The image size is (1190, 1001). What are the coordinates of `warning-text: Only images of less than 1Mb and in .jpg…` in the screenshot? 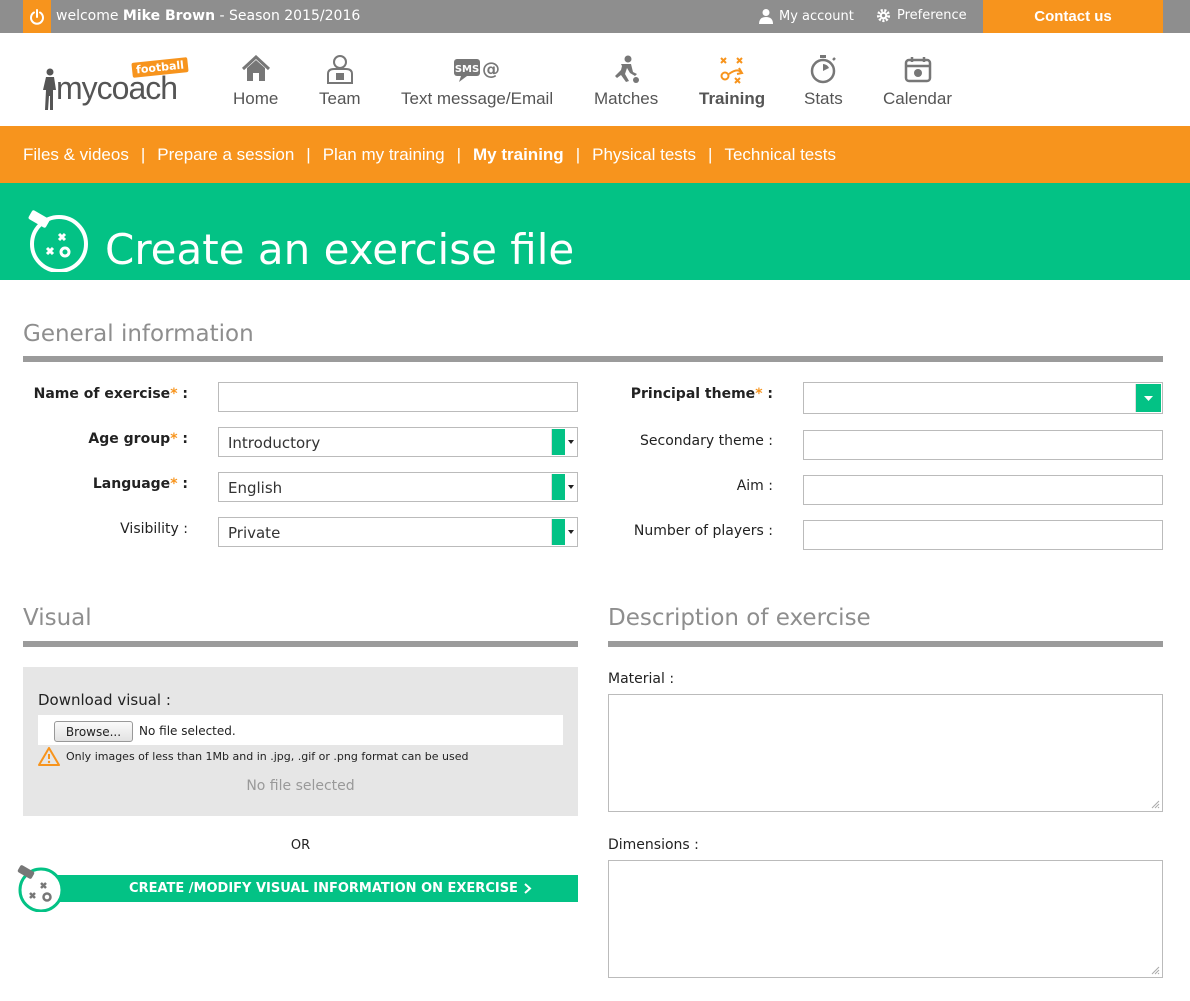 It's located at (267, 756).